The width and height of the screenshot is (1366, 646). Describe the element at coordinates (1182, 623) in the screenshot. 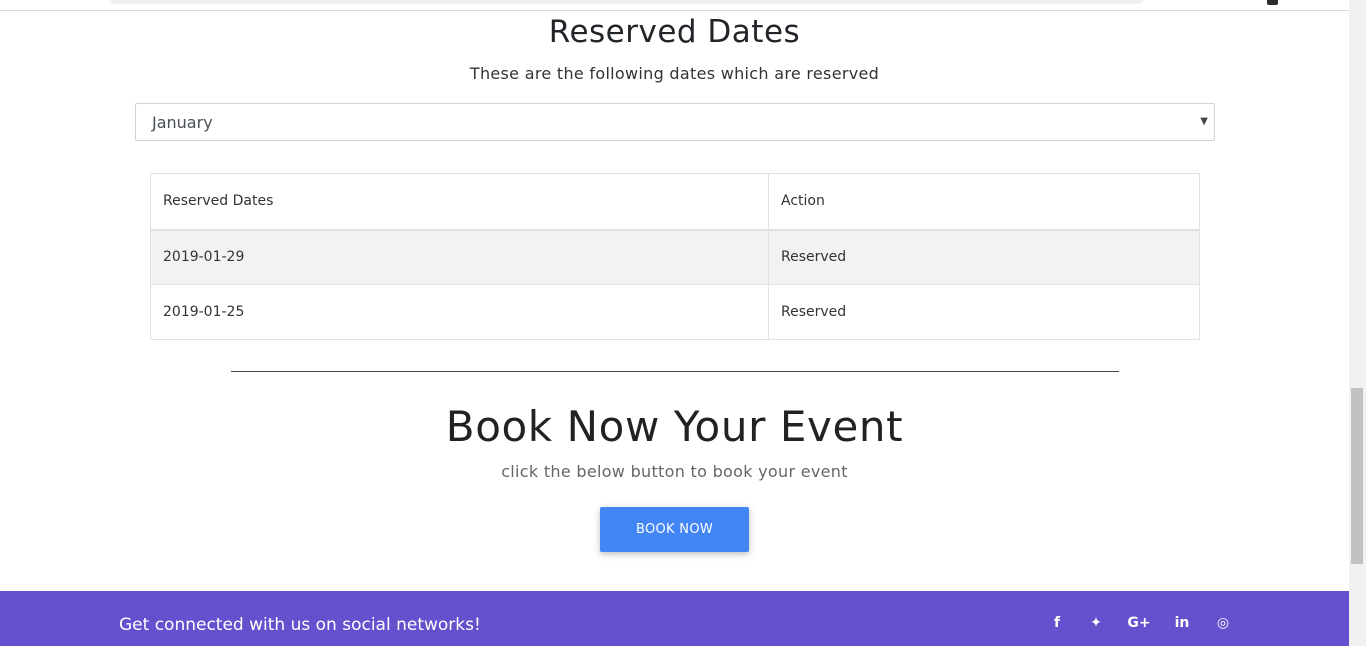

I see `linkedin-icon: in` at that location.